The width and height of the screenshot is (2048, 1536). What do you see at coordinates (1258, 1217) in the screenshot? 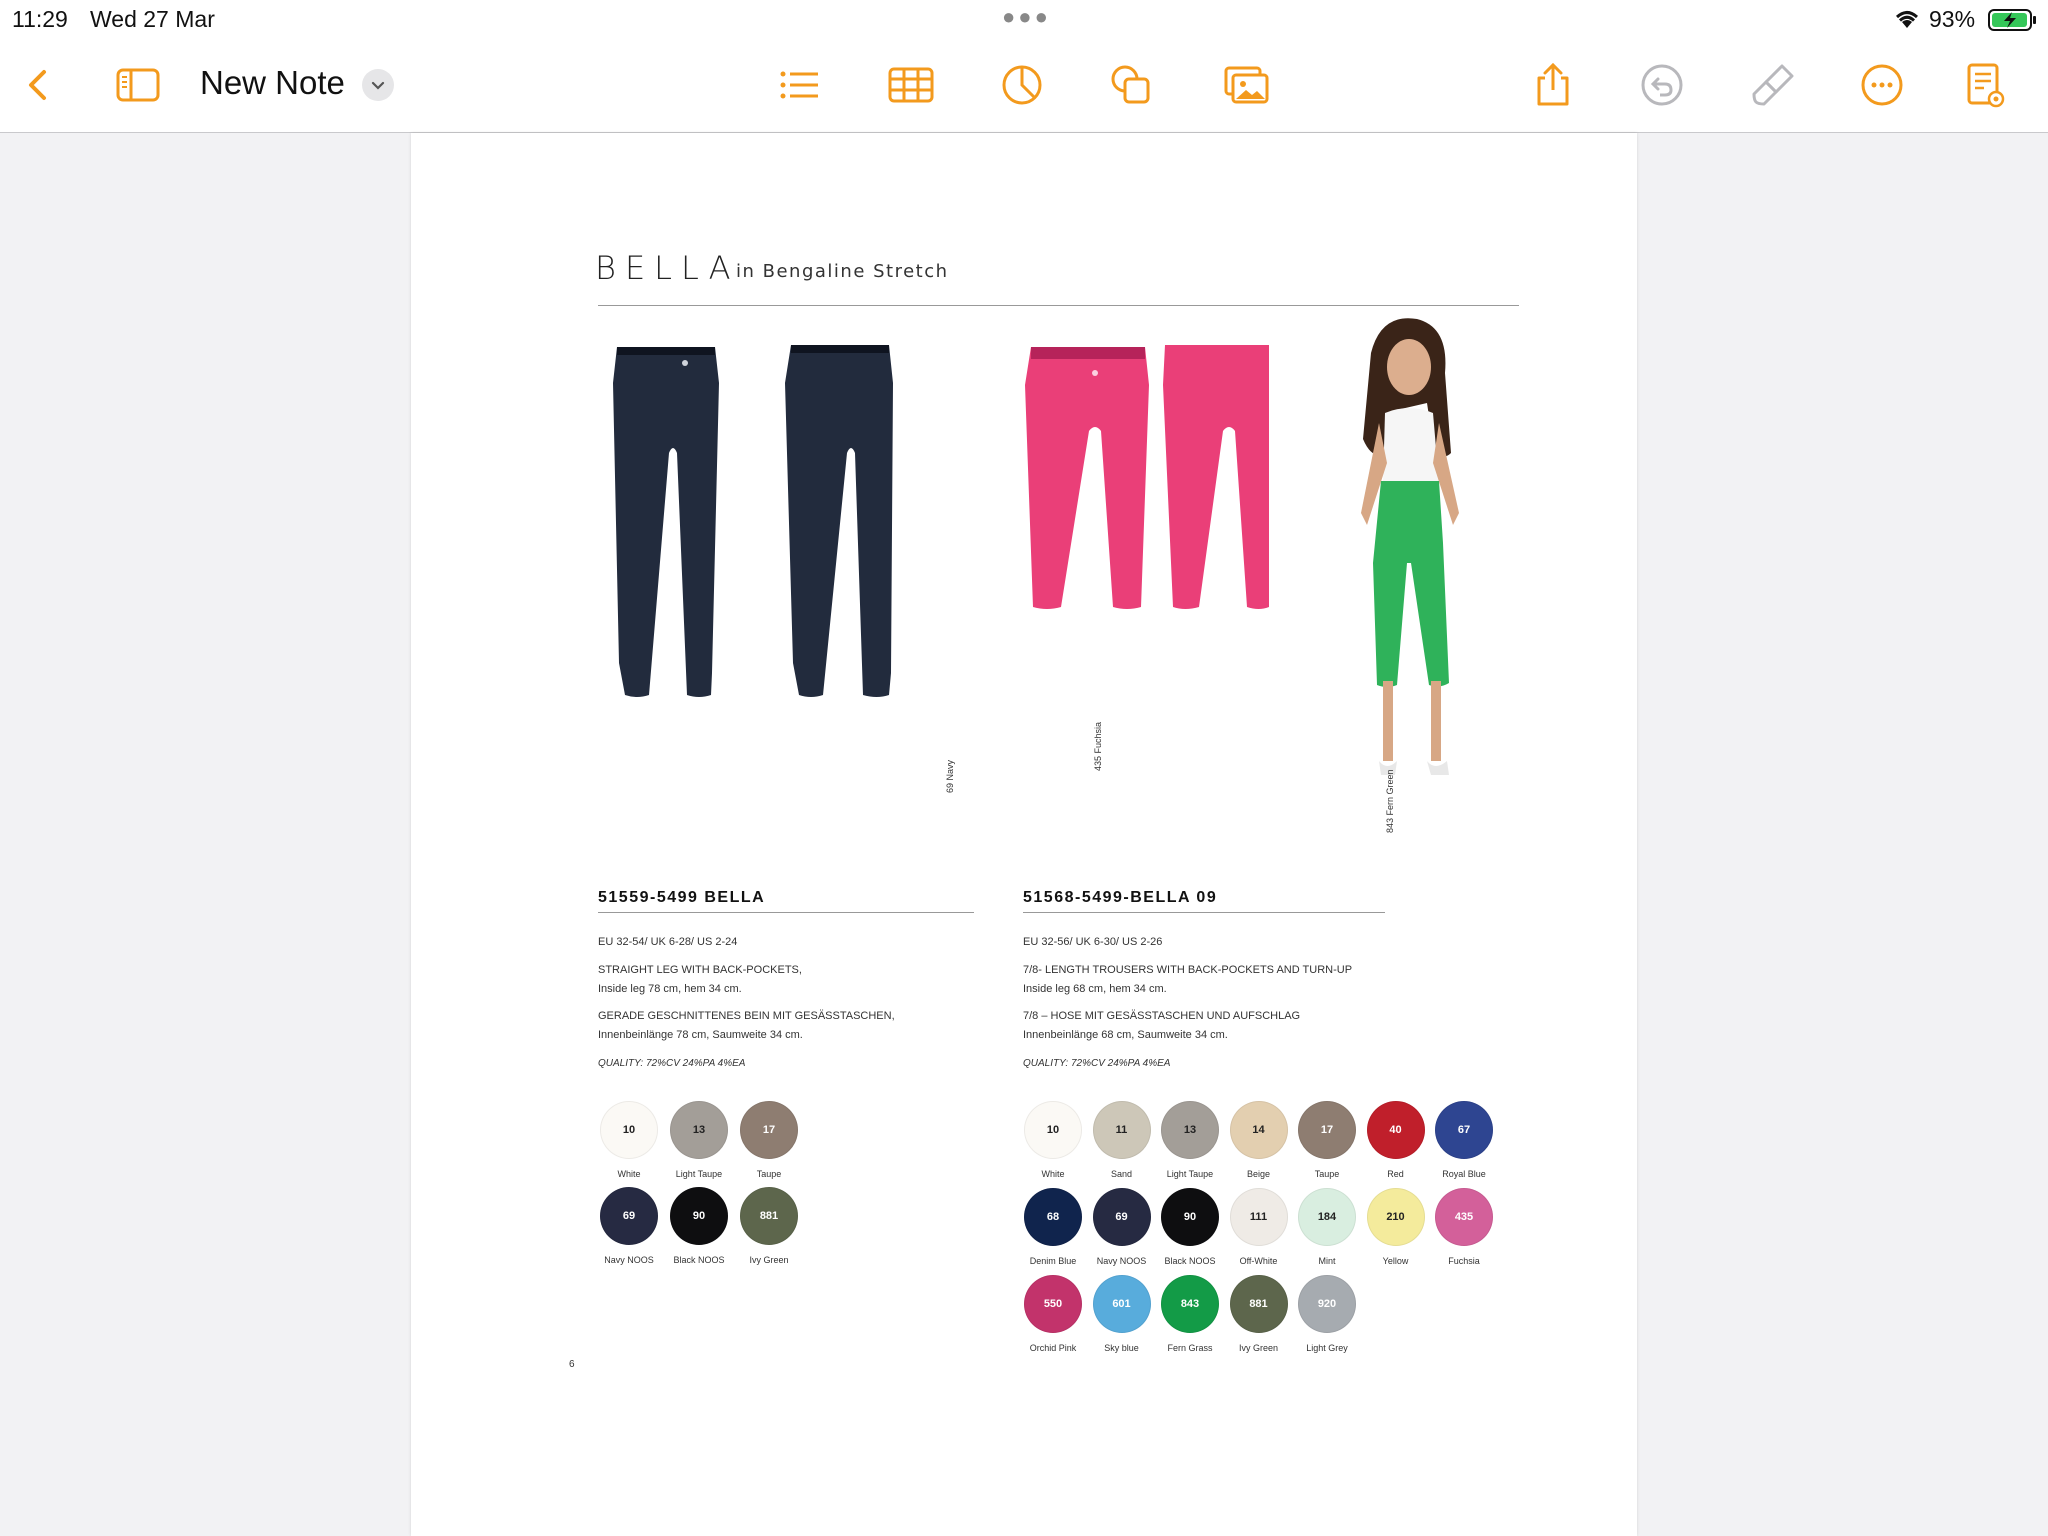
I see `swatch-circle: 111` at bounding box center [1258, 1217].